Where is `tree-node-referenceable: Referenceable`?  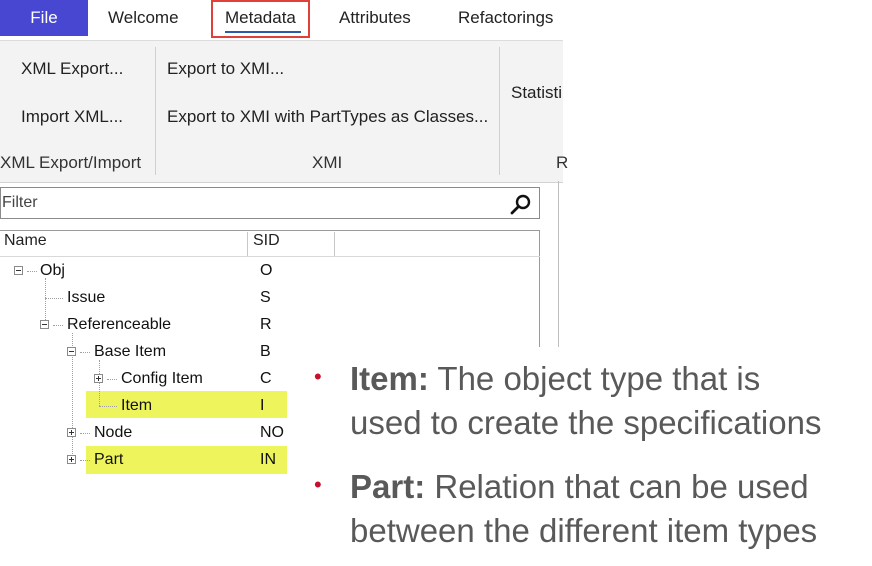 tree-node-referenceable: Referenceable is located at coordinates (119, 325).